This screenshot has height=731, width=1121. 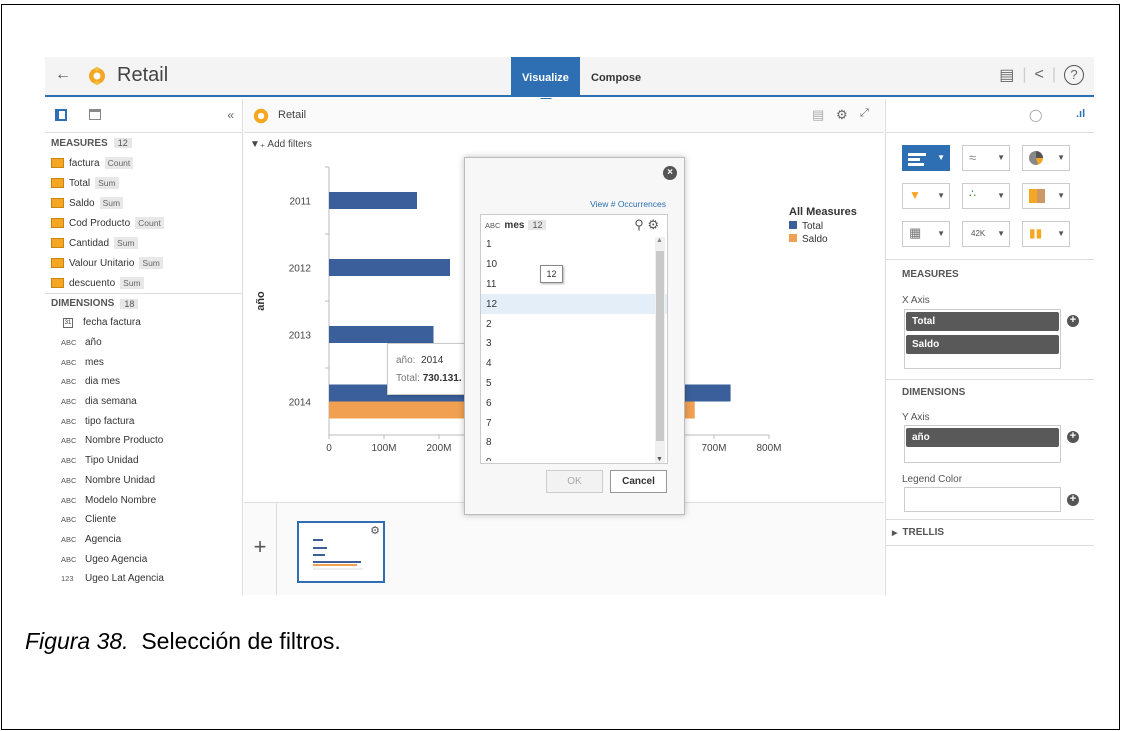 I want to click on member-option: 8, so click(x=574, y=443).